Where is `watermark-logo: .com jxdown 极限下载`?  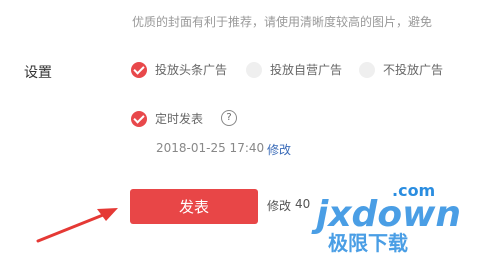
watermark-logo: .com jxdown 极限下载 is located at coordinates (386, 217).